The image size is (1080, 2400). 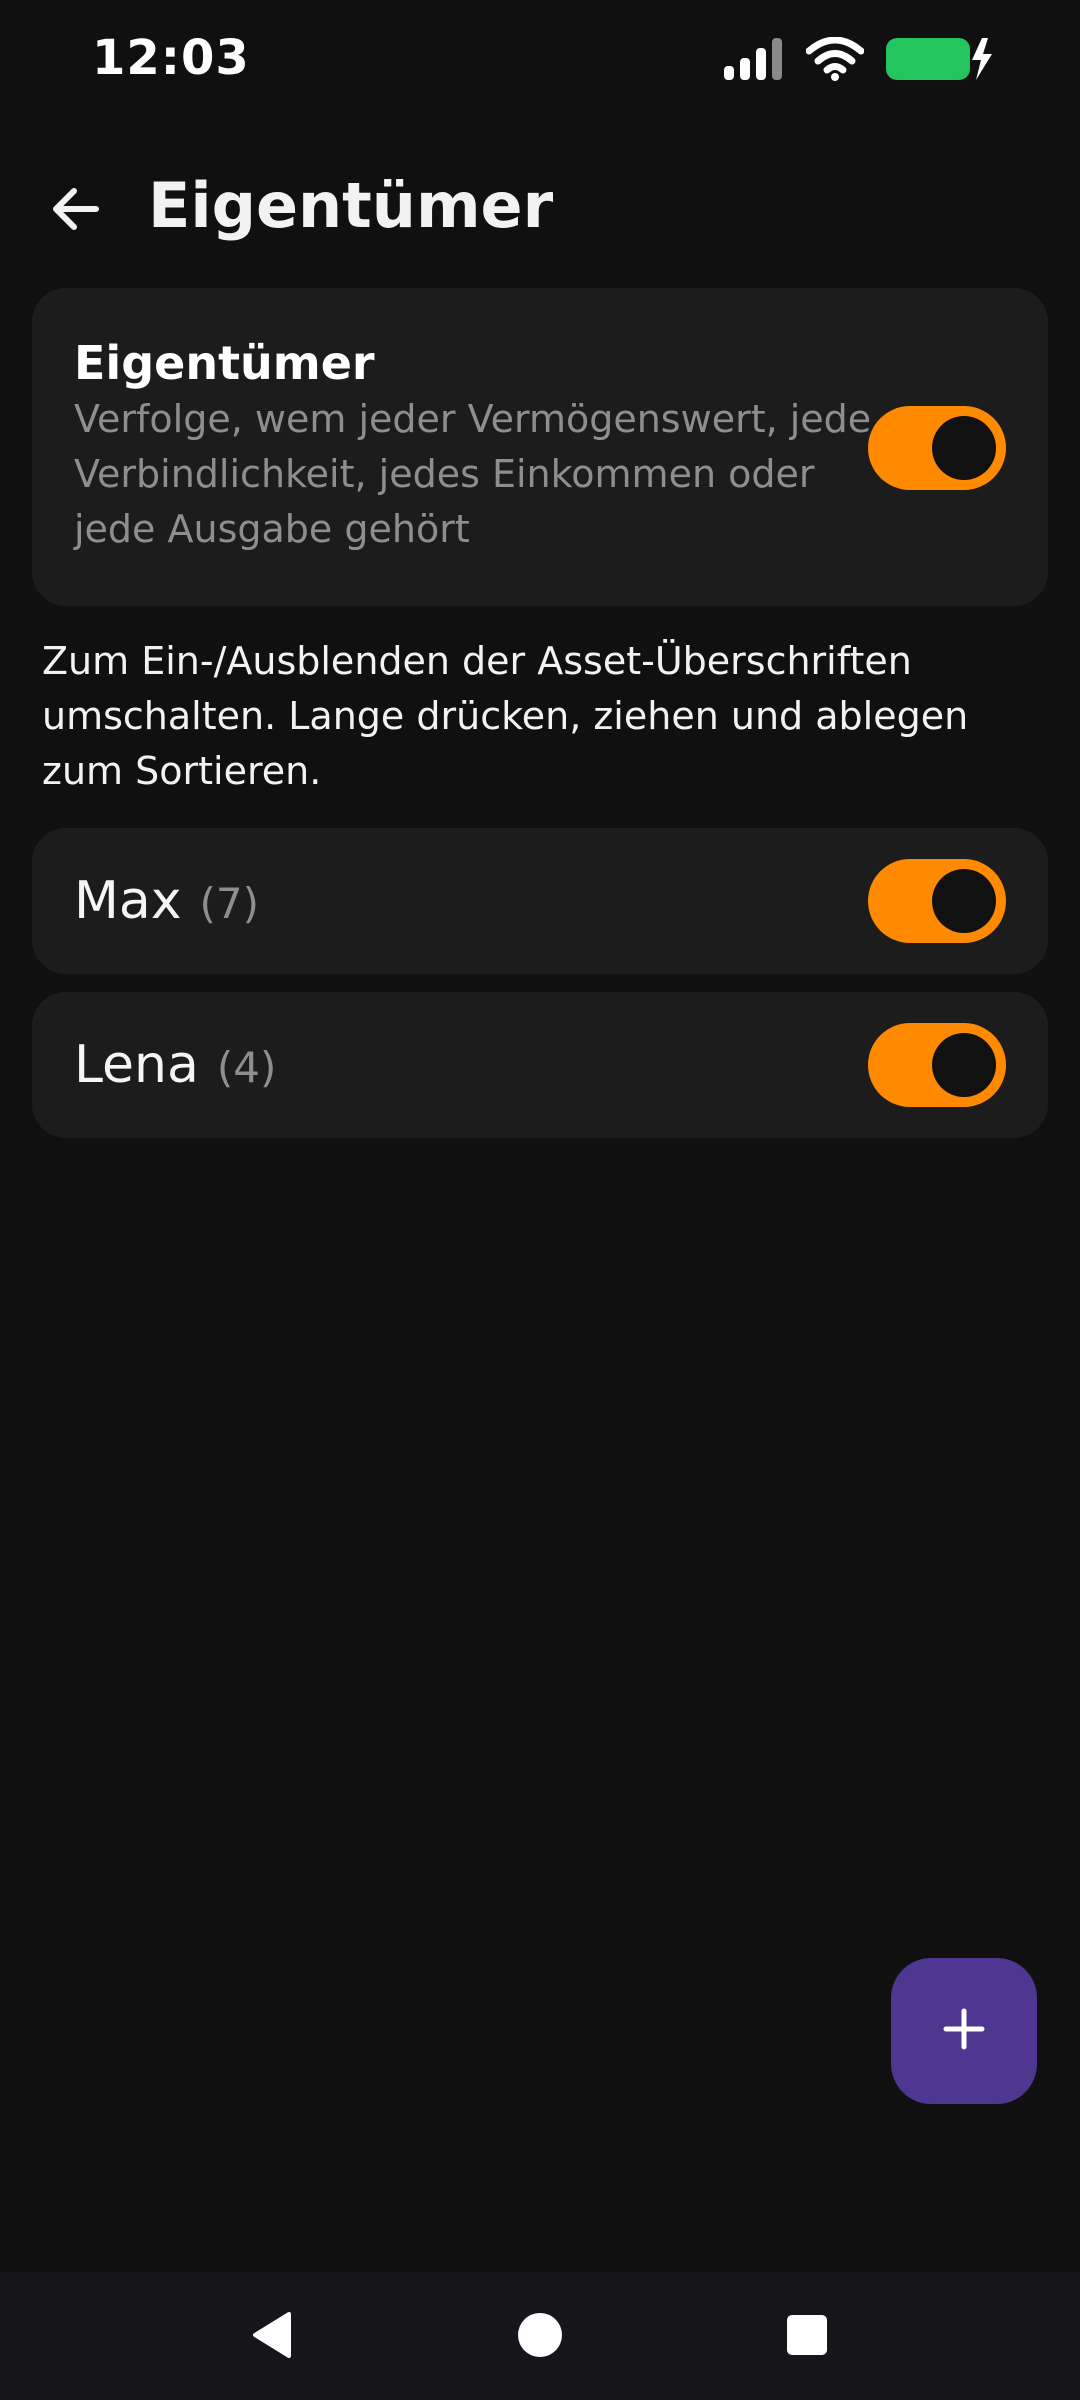 I want to click on owner-name: Lena (4), so click(x=175, y=1065).